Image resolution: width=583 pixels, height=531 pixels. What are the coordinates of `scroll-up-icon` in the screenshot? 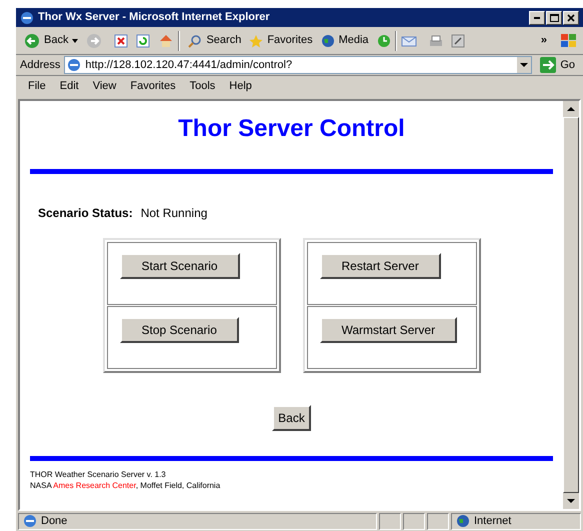 It's located at (571, 109).